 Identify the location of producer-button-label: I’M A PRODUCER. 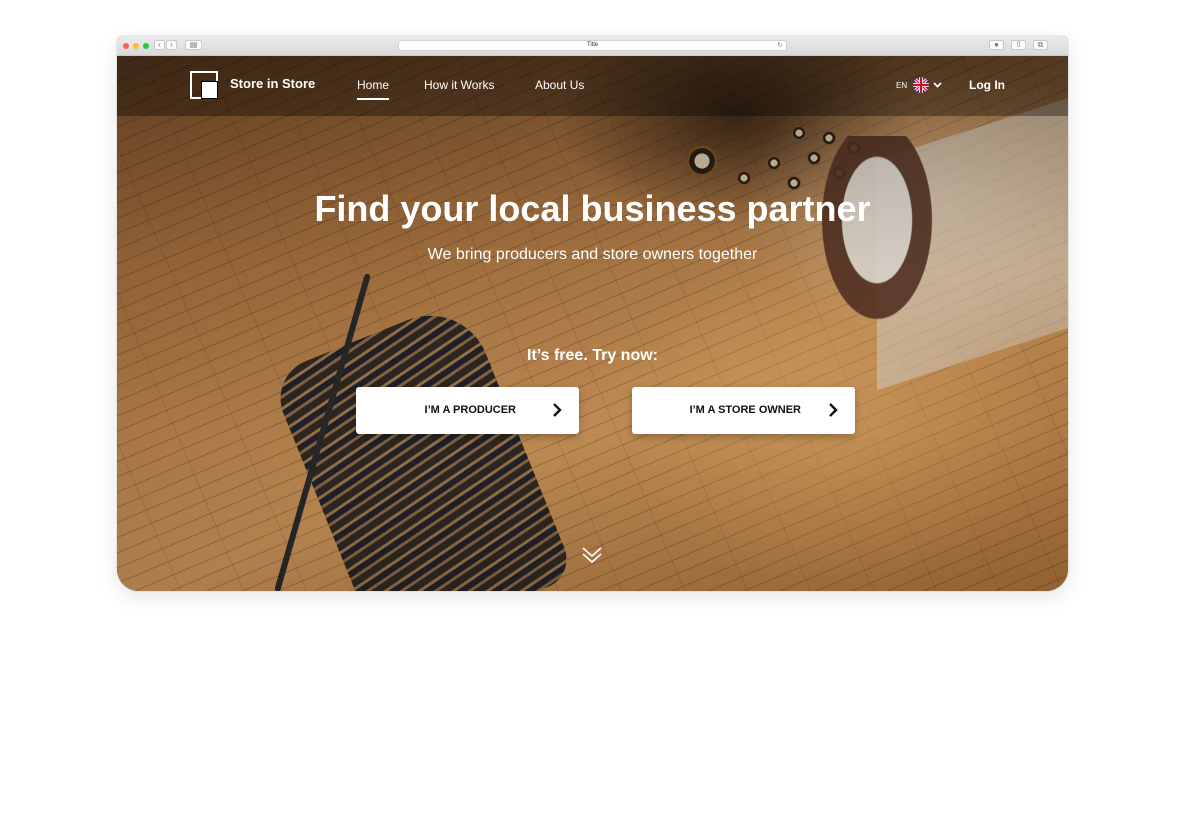
(470, 410).